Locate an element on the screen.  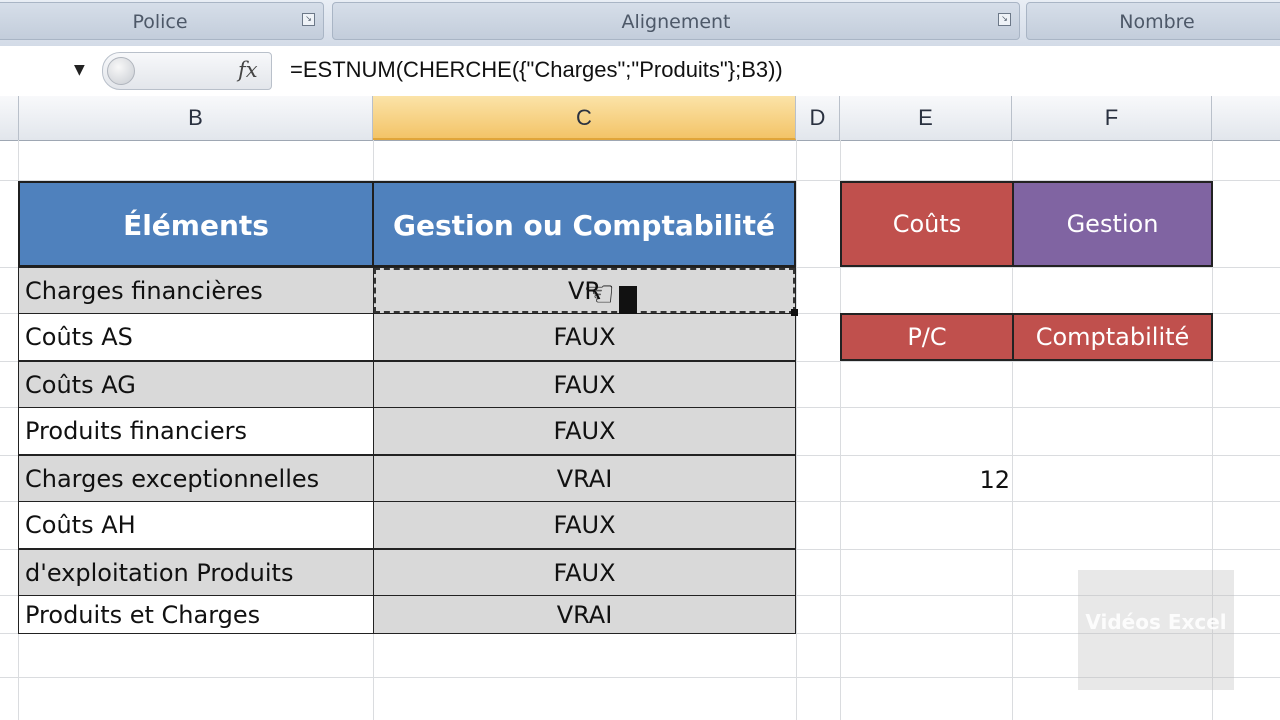
table-header-gestion-comptabilite: Gestion ou Comptabilité is located at coordinates (584, 224).